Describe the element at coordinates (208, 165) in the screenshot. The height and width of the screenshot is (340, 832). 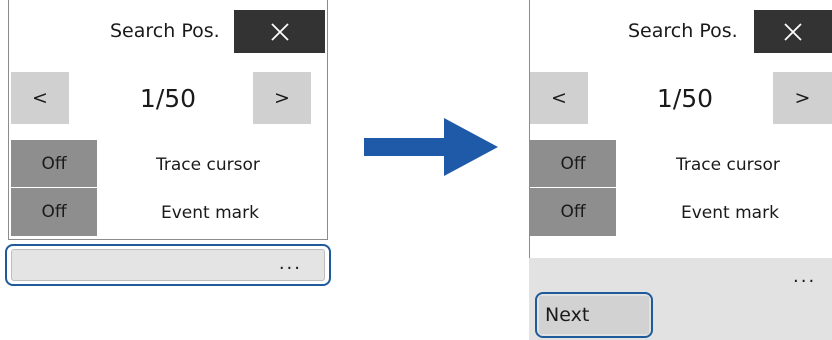
I see `trace-cursor-label: Trace cursor` at that location.